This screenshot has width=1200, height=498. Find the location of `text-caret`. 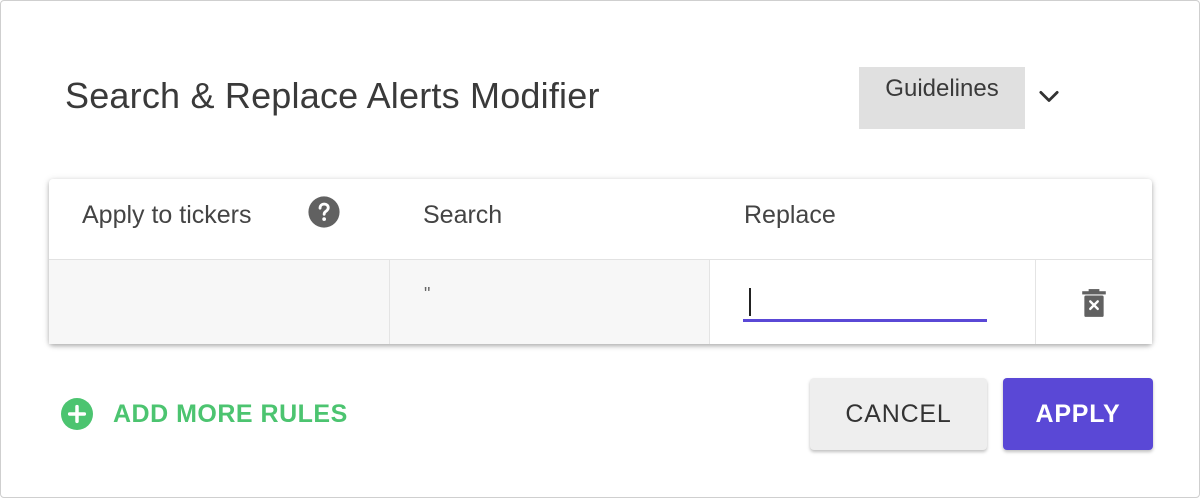

text-caret is located at coordinates (750, 302).